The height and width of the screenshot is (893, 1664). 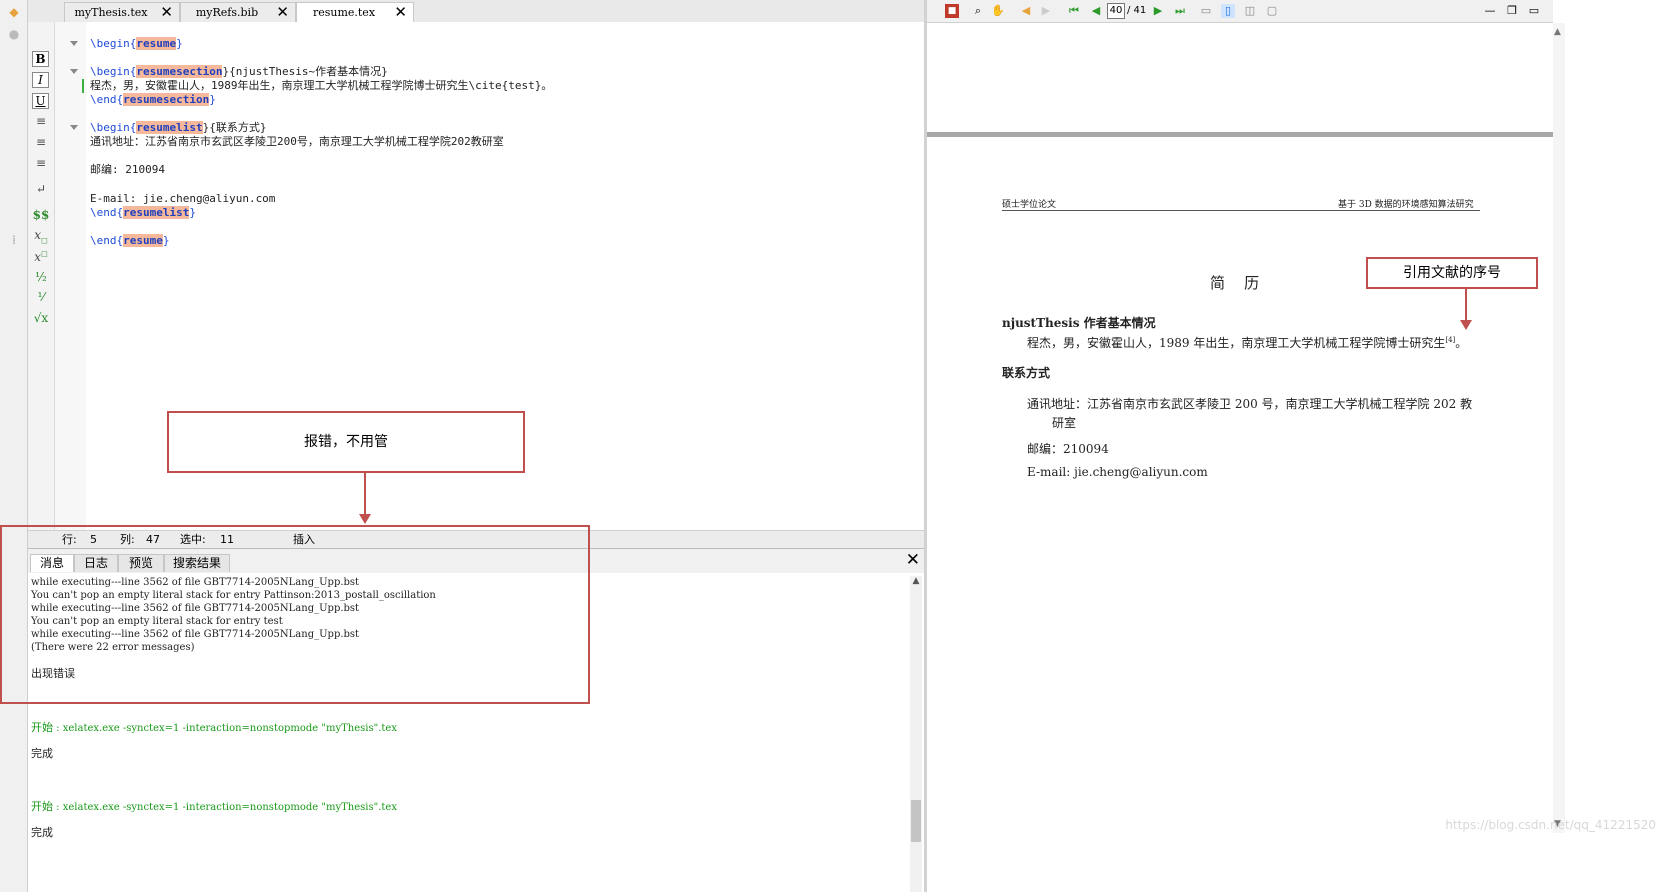 I want to click on dfrac-icon: ⅟, so click(x=41, y=297).